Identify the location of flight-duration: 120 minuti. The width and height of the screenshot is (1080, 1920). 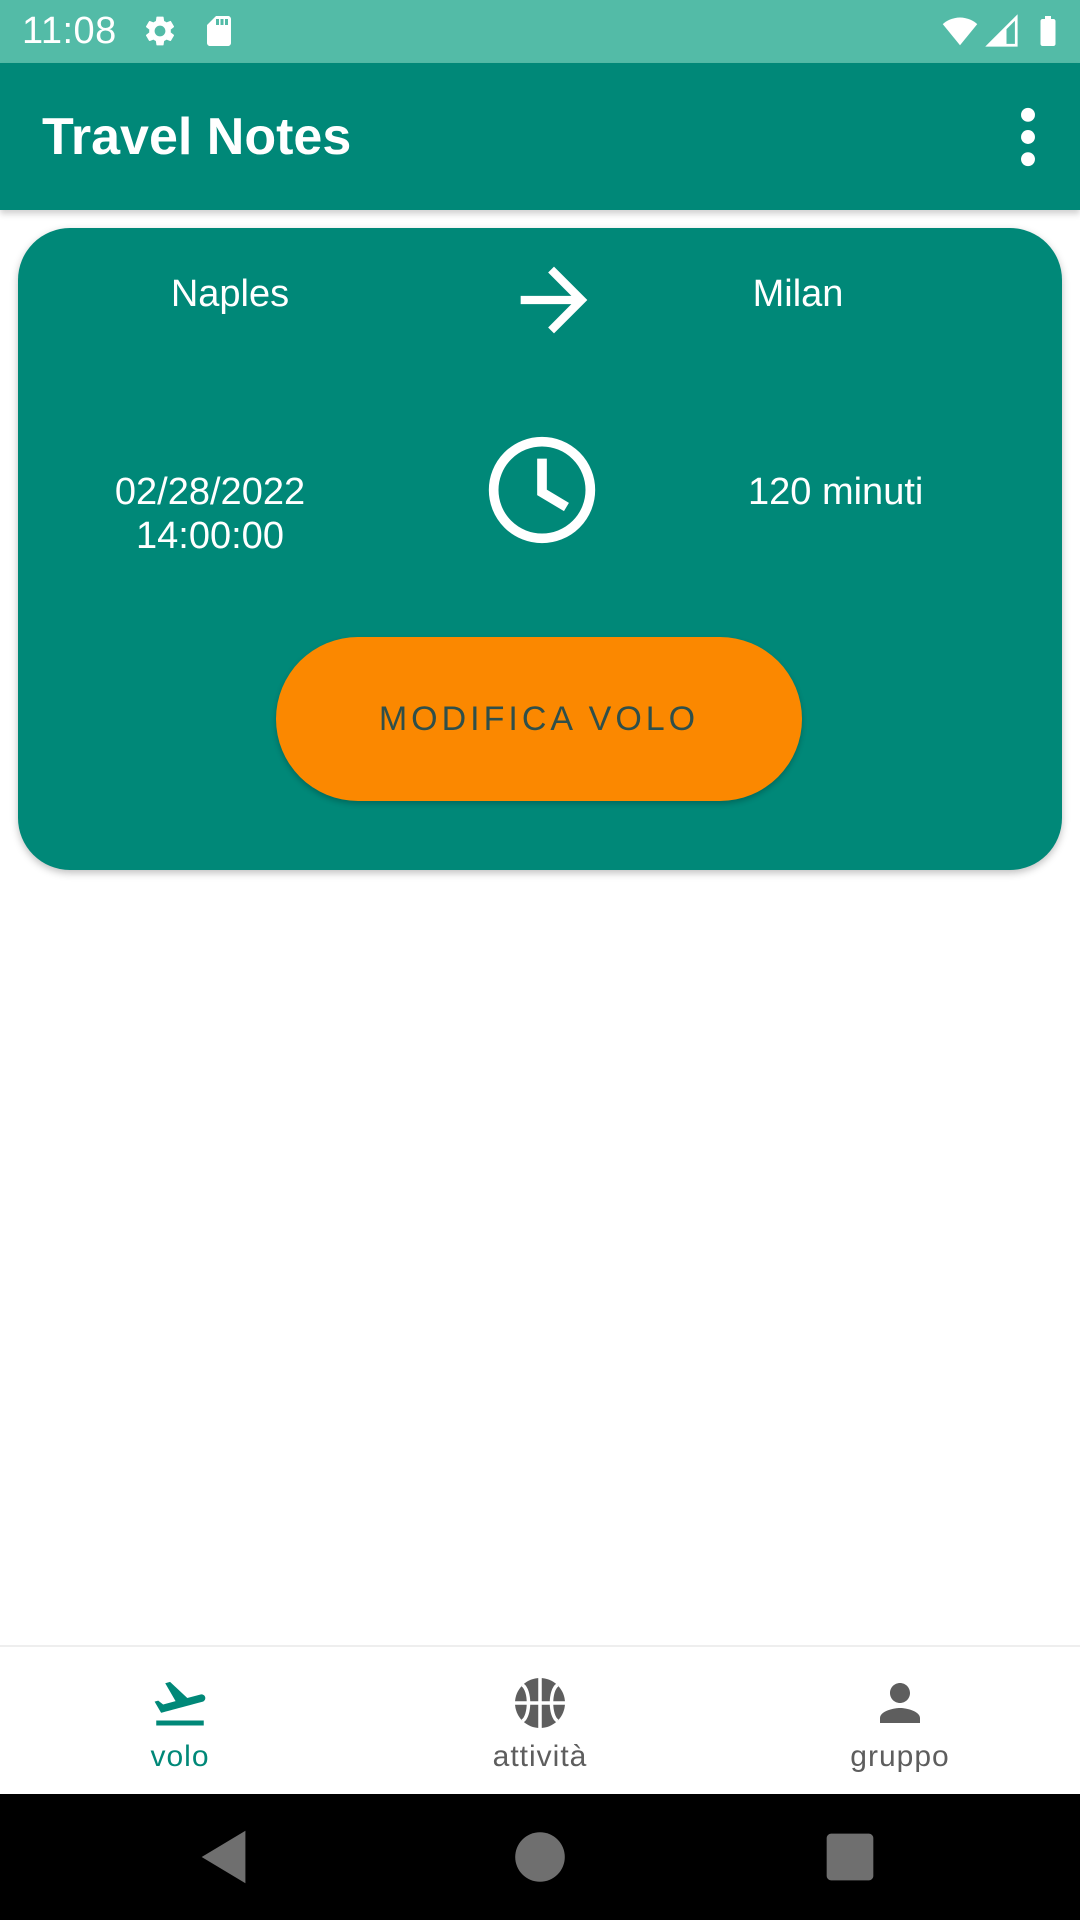
(836, 492).